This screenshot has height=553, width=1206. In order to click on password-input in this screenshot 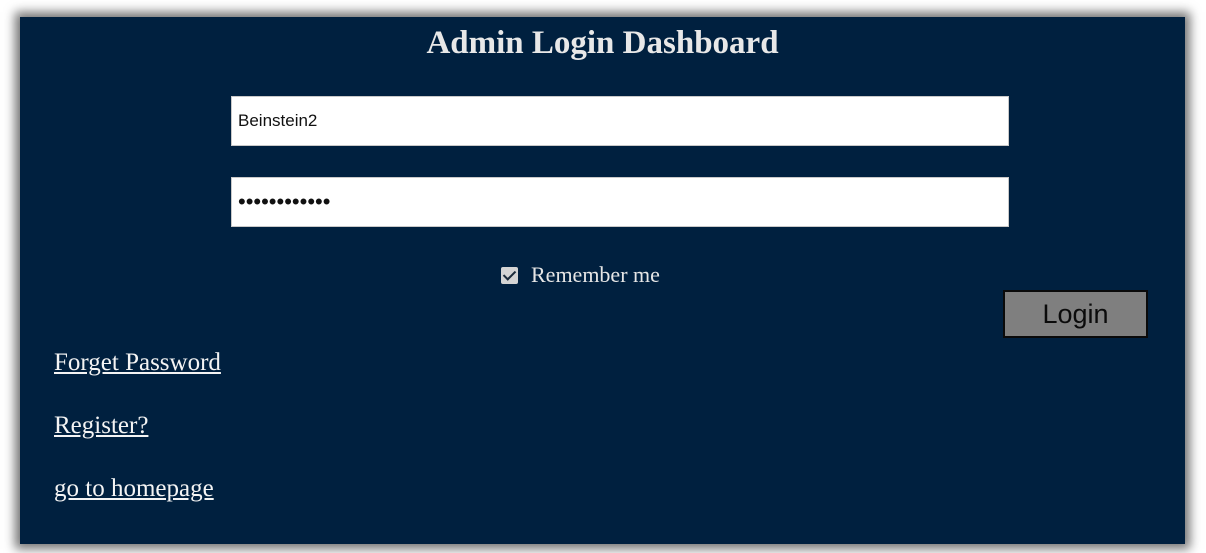, I will do `click(620, 202)`.